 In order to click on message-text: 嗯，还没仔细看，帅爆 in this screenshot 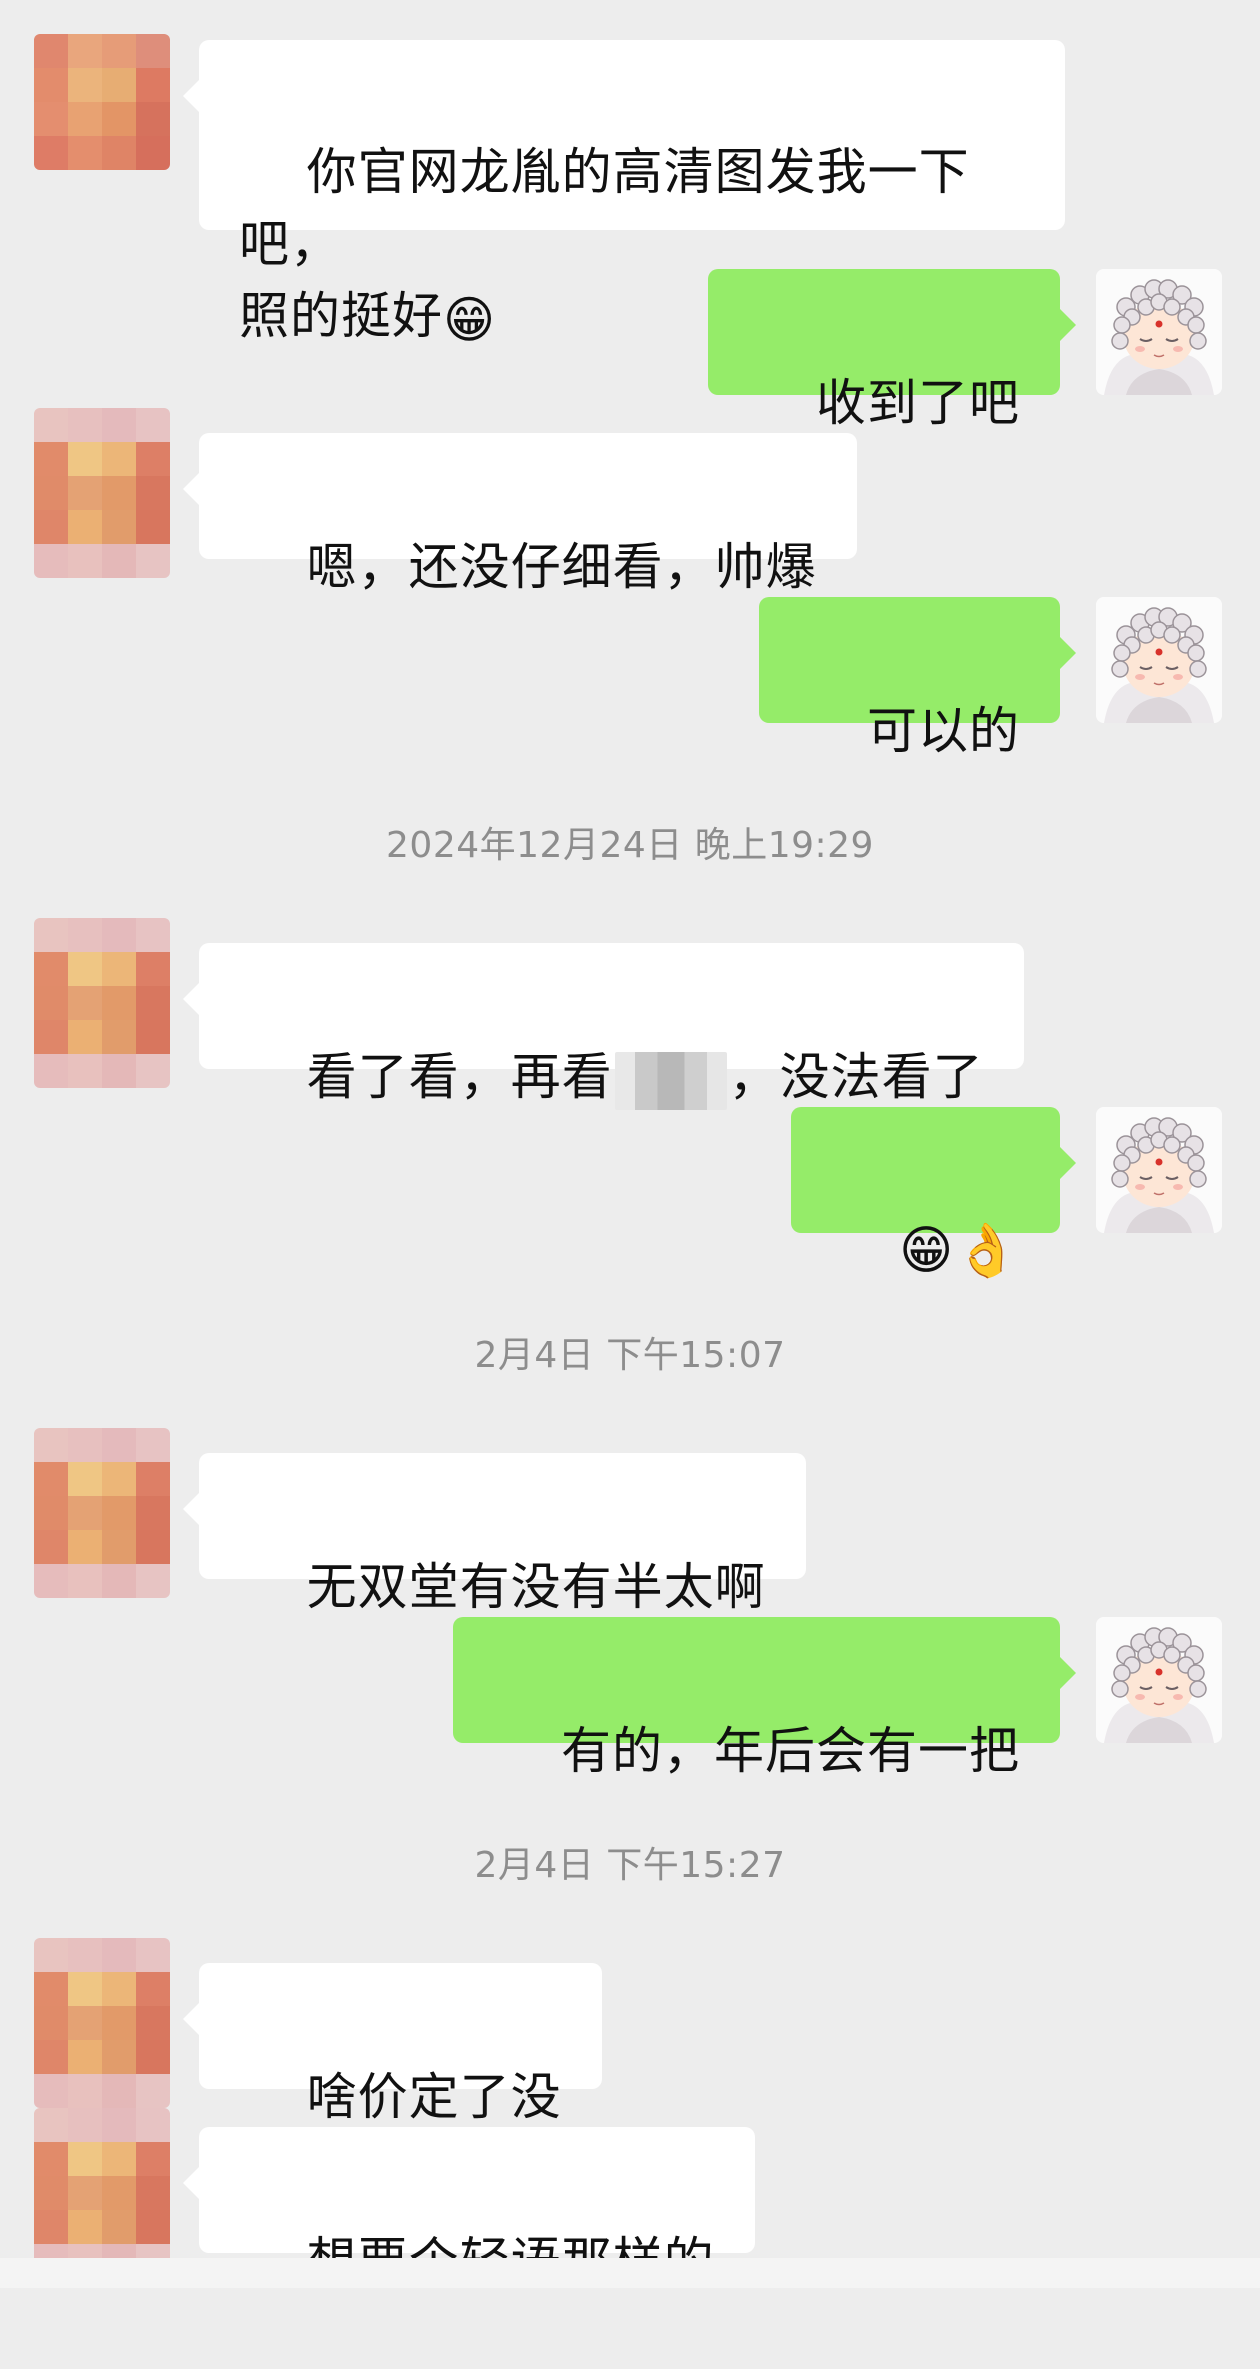, I will do `click(561, 567)`.